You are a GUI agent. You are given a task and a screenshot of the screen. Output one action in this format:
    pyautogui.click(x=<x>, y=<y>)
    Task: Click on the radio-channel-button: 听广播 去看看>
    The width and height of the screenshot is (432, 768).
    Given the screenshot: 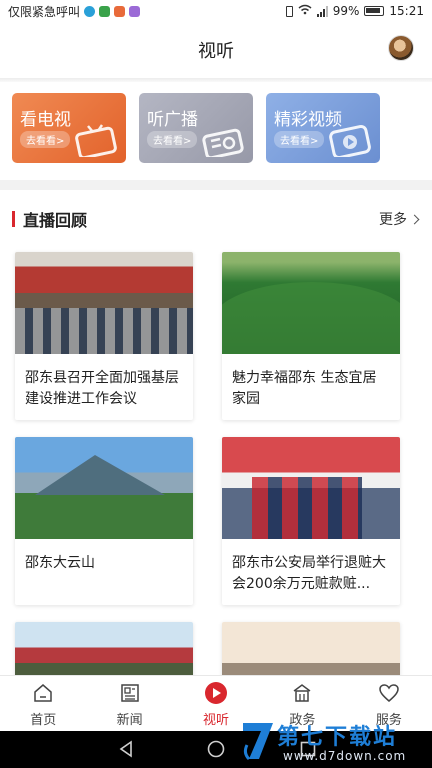 What is the action you would take?
    pyautogui.click(x=196, y=128)
    